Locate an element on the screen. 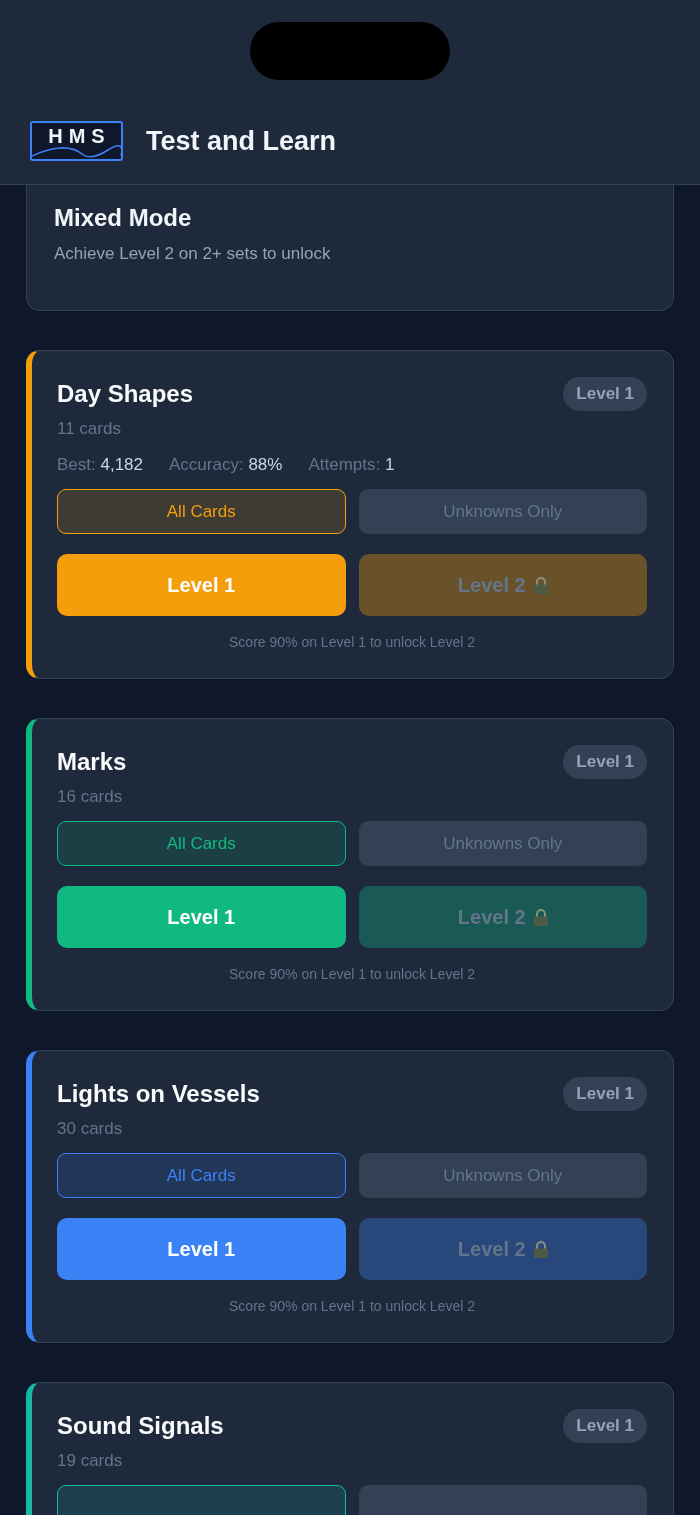 This screenshot has height=1515, width=700. app-logo: HMS is located at coordinates (76, 141).